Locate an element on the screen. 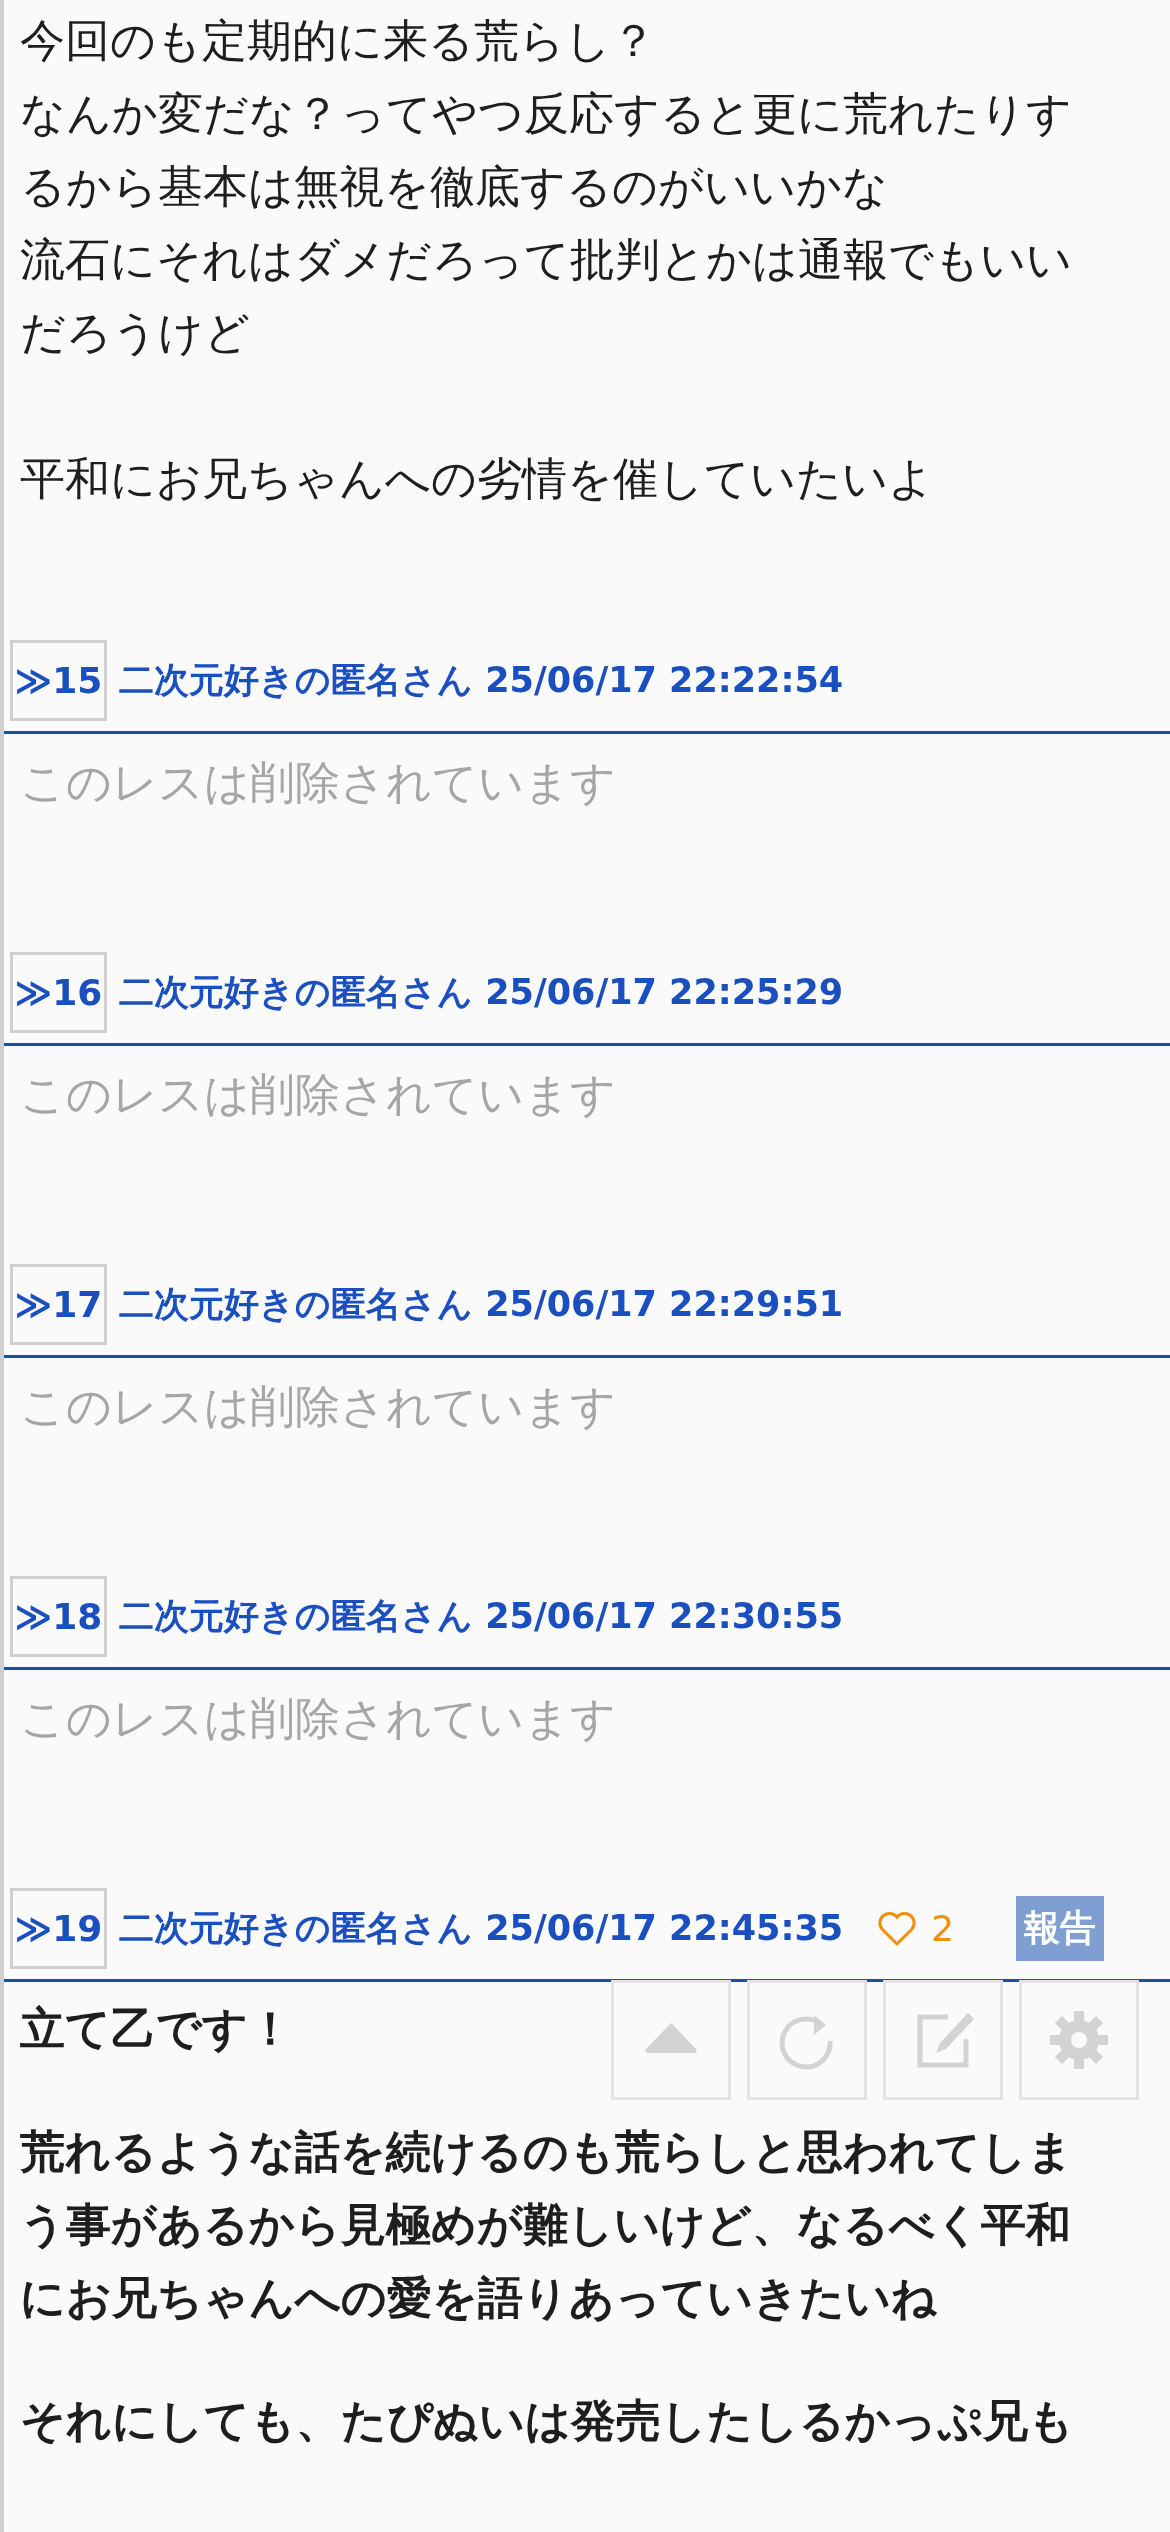 This screenshot has width=1170, height=2532. reply-number-link: ≫15 is located at coordinates (58, 680).